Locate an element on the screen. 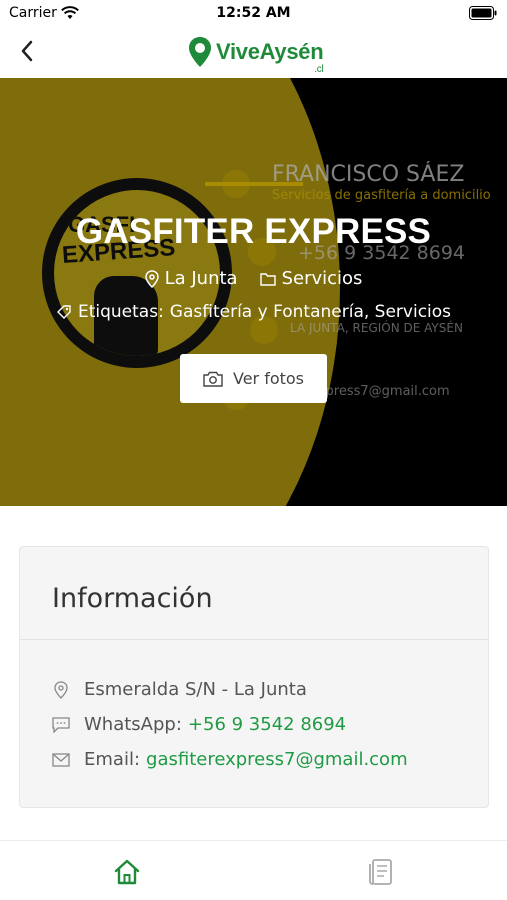  back-button is located at coordinates (27, 51).